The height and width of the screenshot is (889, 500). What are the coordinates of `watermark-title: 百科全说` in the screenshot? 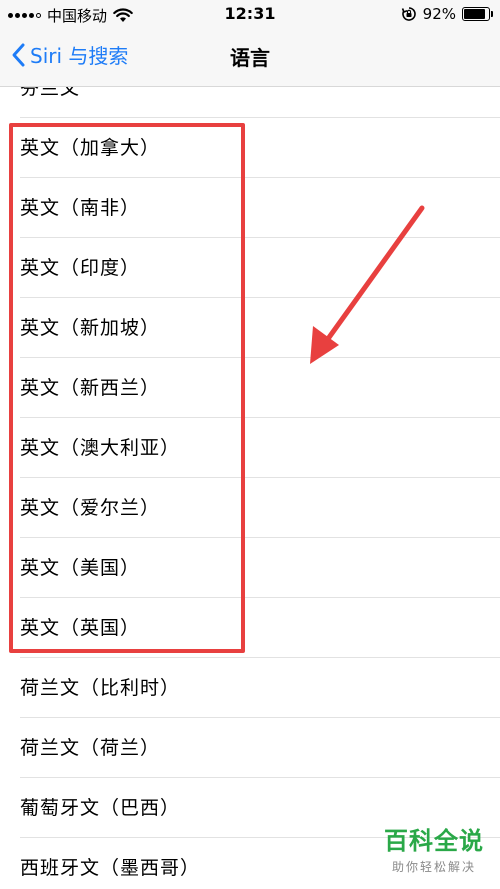 It's located at (434, 841).